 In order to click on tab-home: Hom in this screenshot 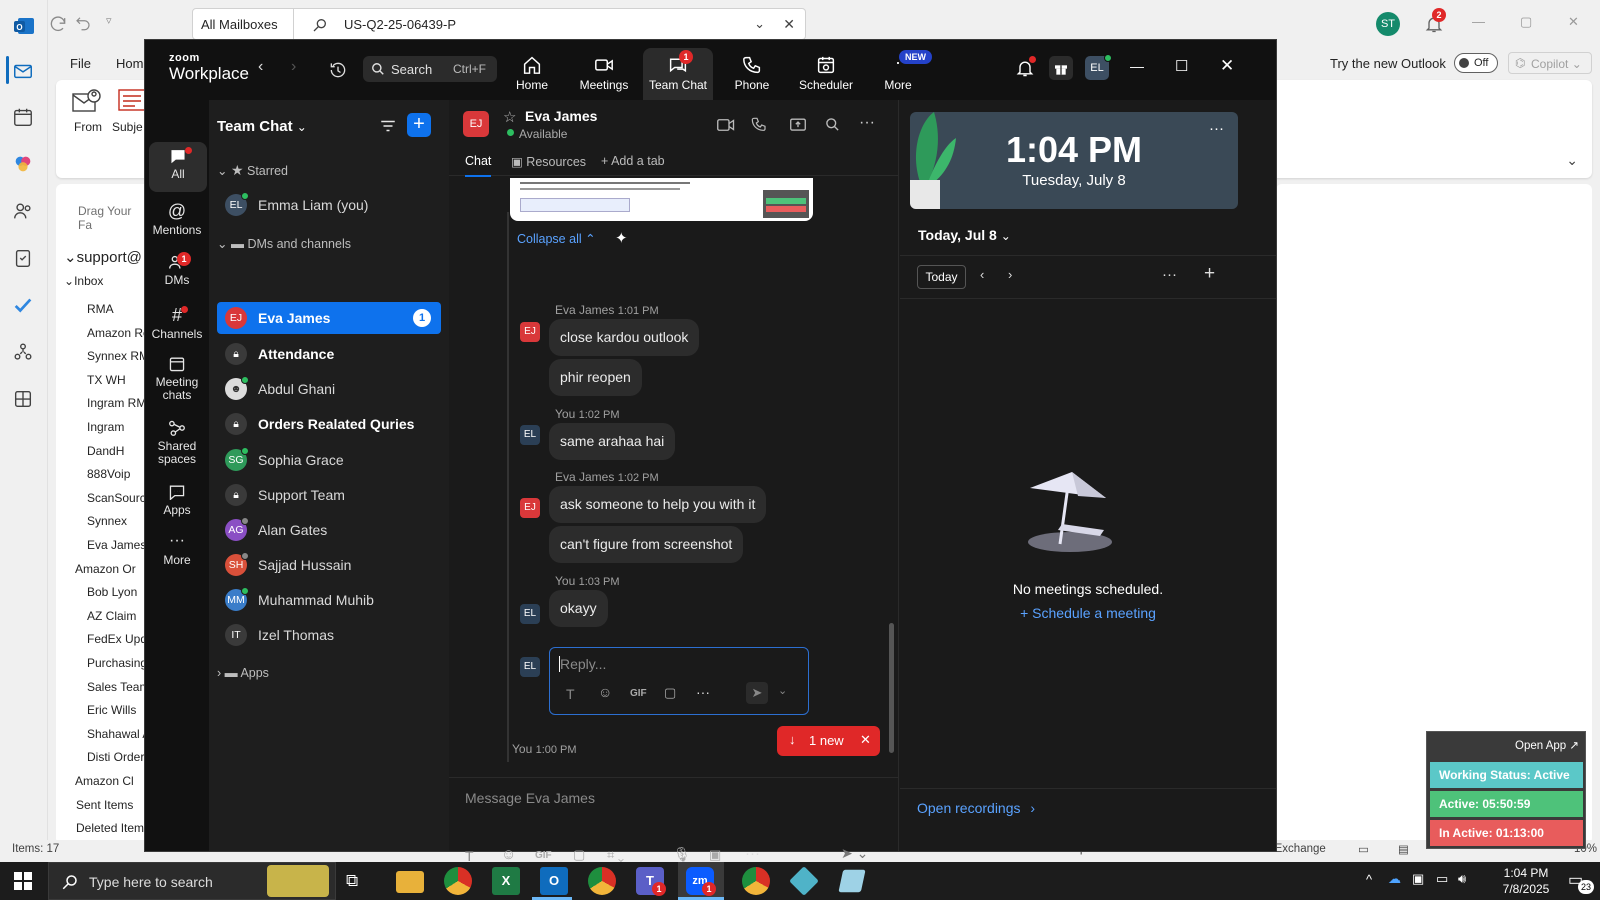, I will do `click(129, 63)`.